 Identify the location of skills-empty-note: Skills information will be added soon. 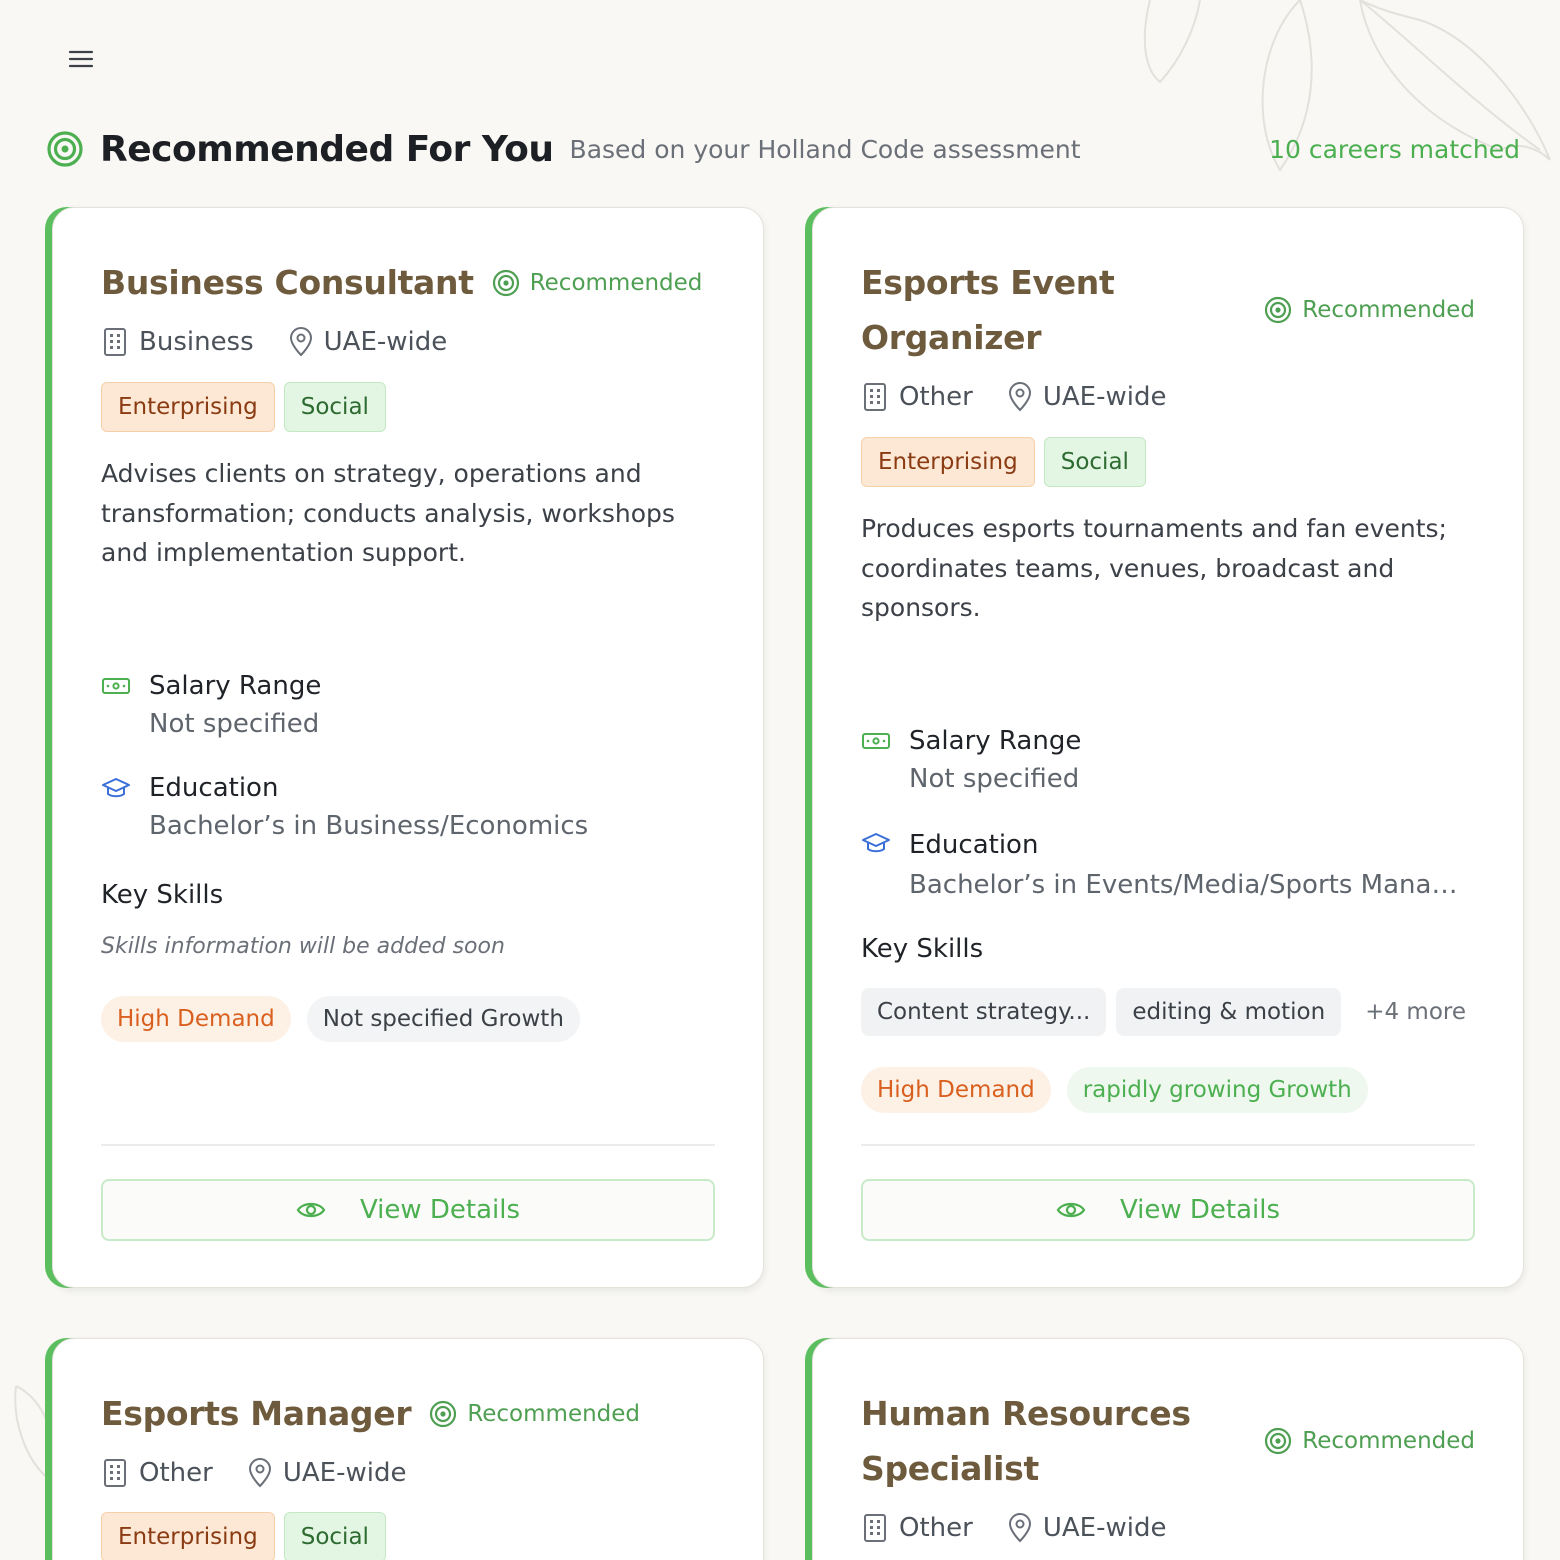
(303, 946).